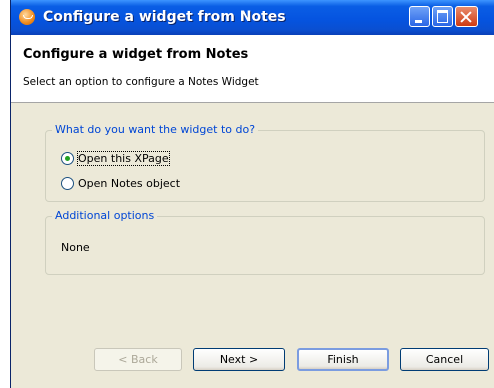  I want to click on radio-open-xpage: Open this XPage, so click(115, 158).